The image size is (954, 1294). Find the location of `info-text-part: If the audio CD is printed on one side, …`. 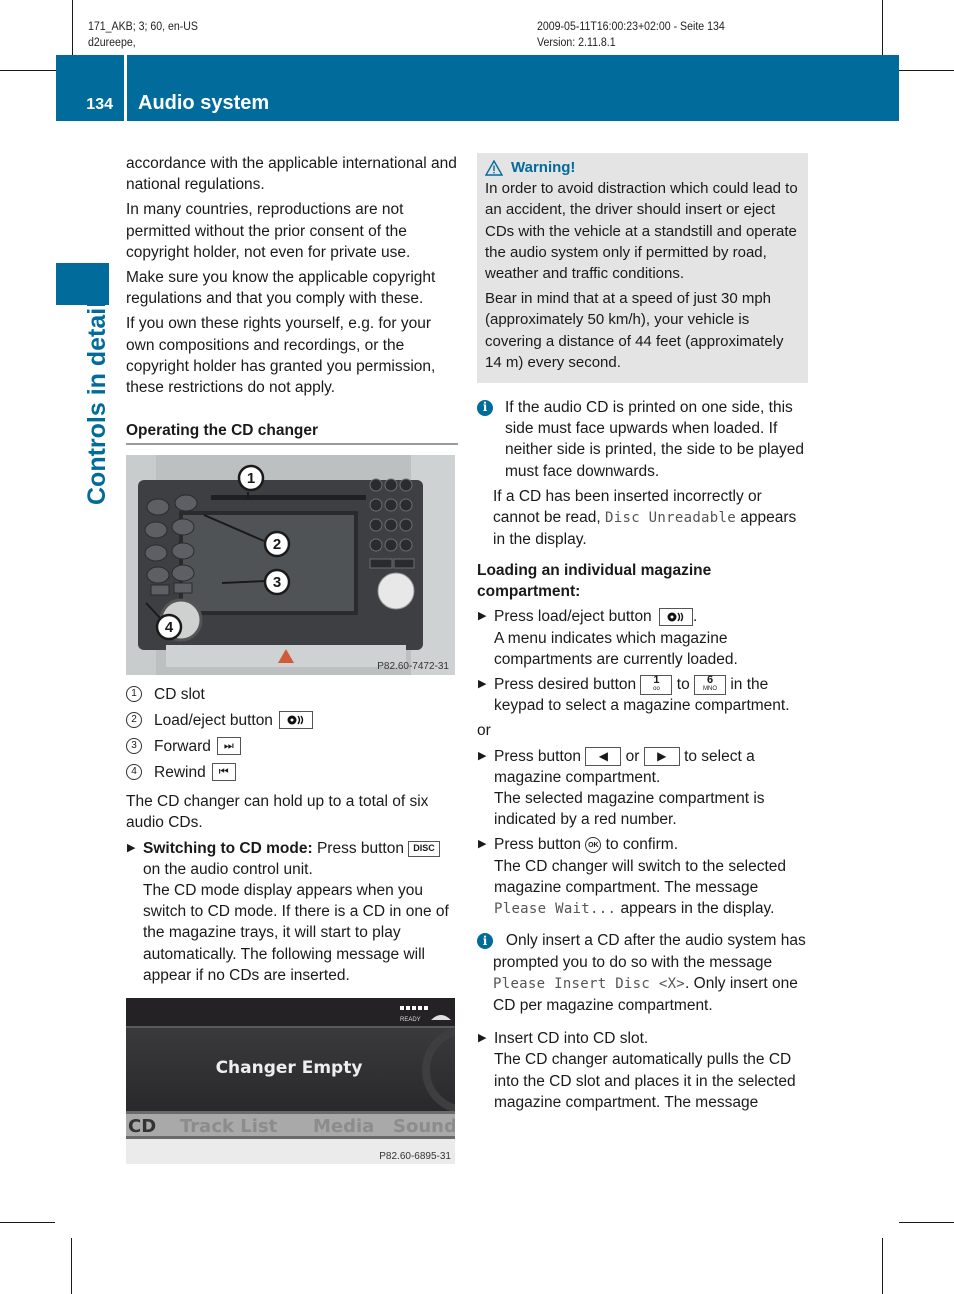

info-text-part: If the audio CD is printed on one side, … is located at coordinates (654, 439).